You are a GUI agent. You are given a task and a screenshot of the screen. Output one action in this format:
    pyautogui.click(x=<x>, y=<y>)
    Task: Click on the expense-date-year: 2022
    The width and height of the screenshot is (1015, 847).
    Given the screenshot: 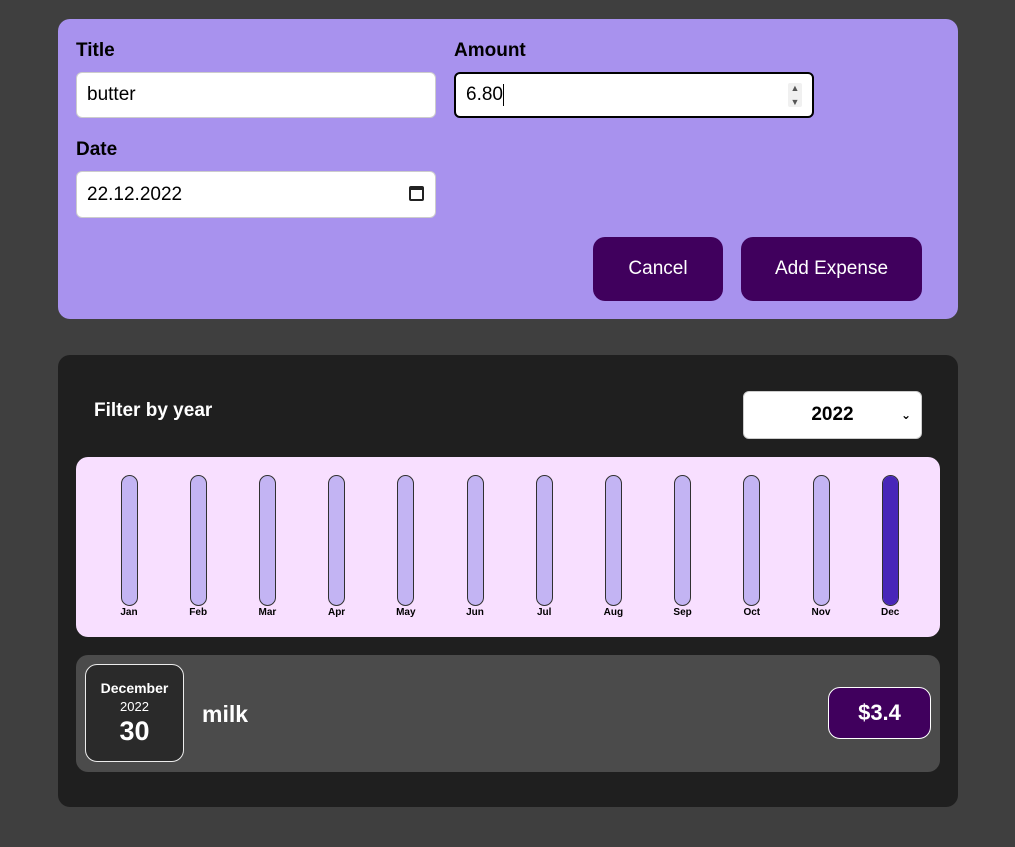 What is the action you would take?
    pyautogui.click(x=134, y=706)
    